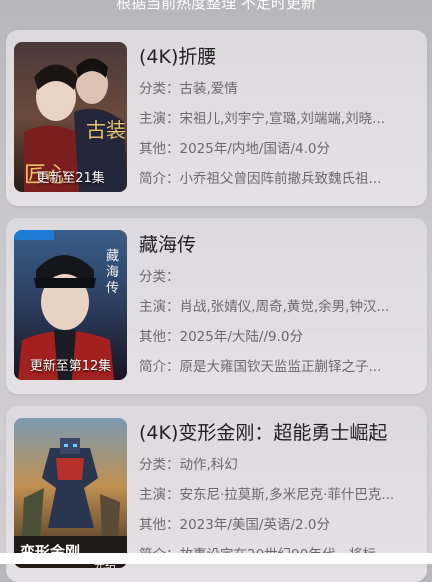 The width and height of the screenshot is (432, 582). Describe the element at coordinates (254, 149) in the screenshot. I see `other-value: 2025年/内地/国语/4.0分` at that location.